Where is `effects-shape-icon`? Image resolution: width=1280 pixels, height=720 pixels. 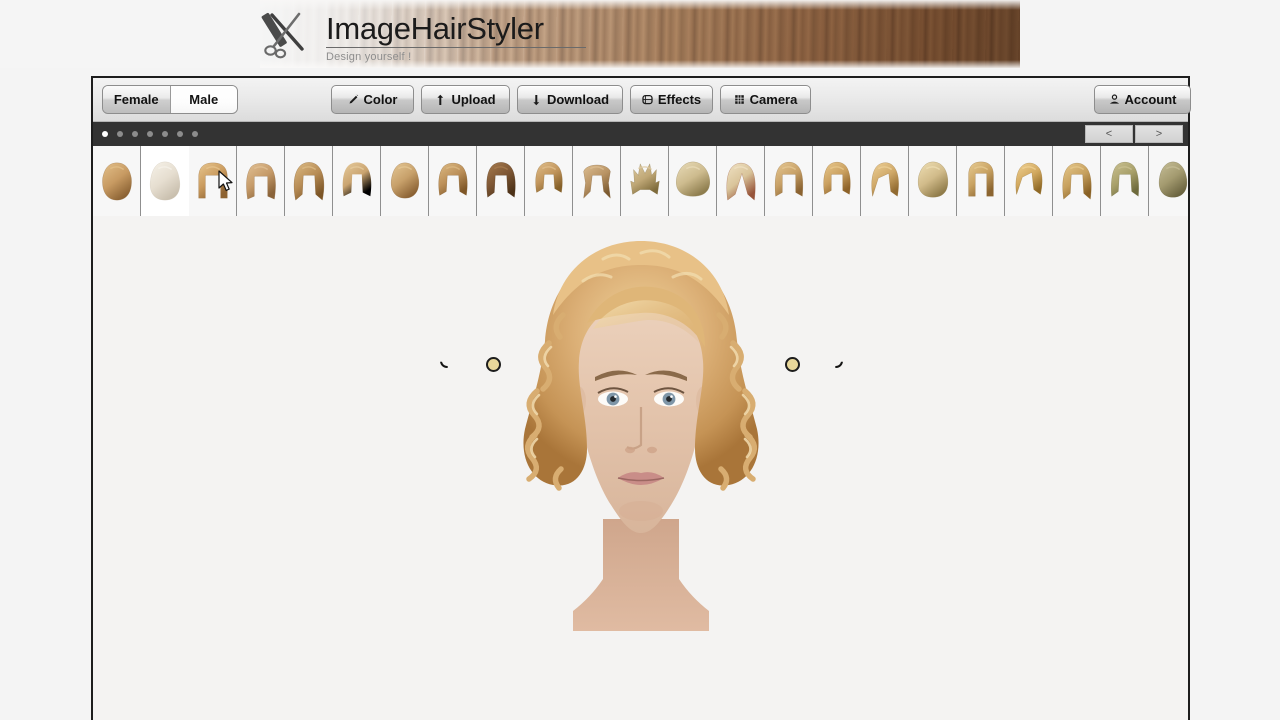
effects-shape-icon is located at coordinates (647, 99).